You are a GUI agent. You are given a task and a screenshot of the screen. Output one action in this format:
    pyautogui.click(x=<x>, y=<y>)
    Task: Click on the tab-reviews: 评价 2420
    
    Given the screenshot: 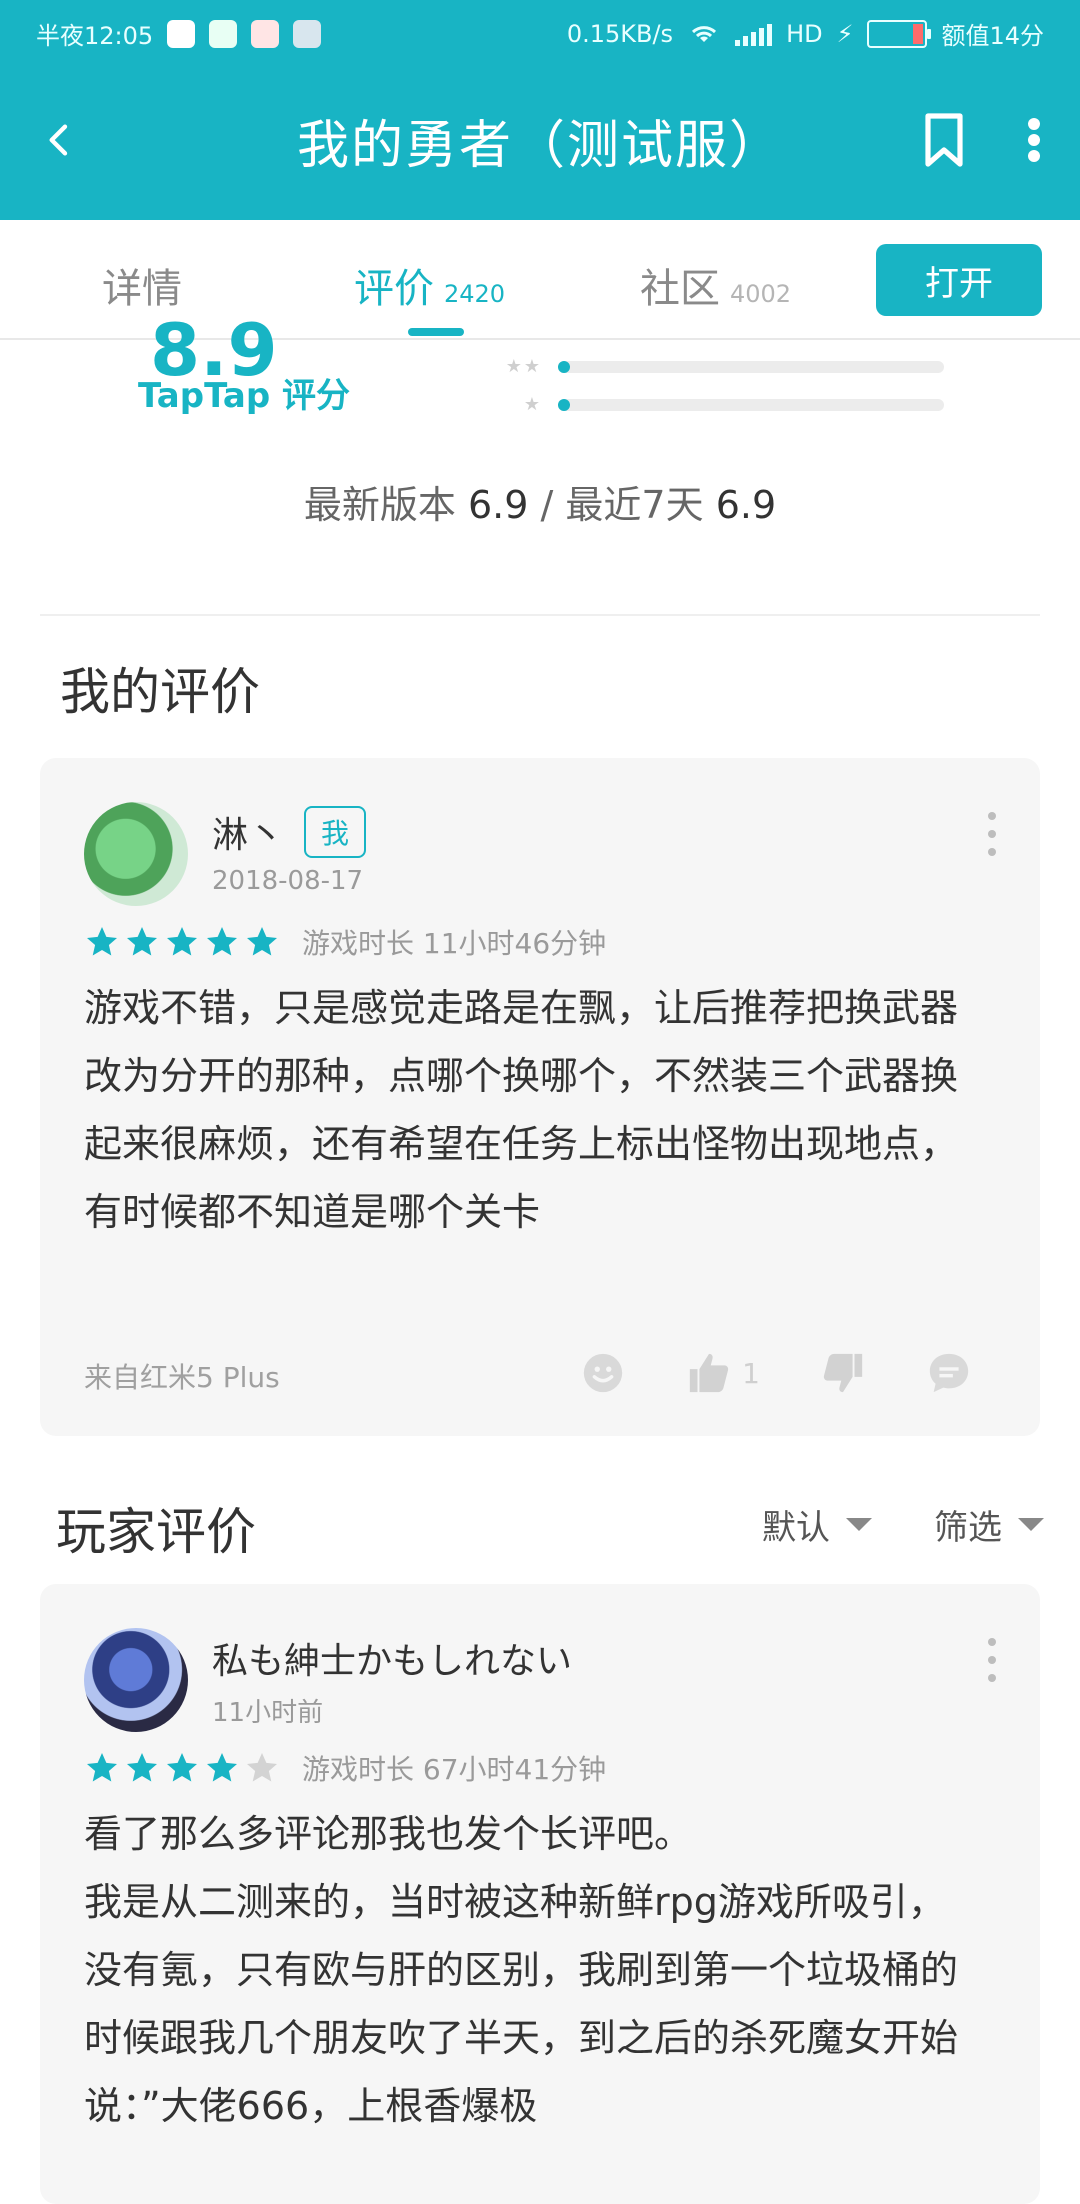 What is the action you would take?
    pyautogui.click(x=429, y=284)
    